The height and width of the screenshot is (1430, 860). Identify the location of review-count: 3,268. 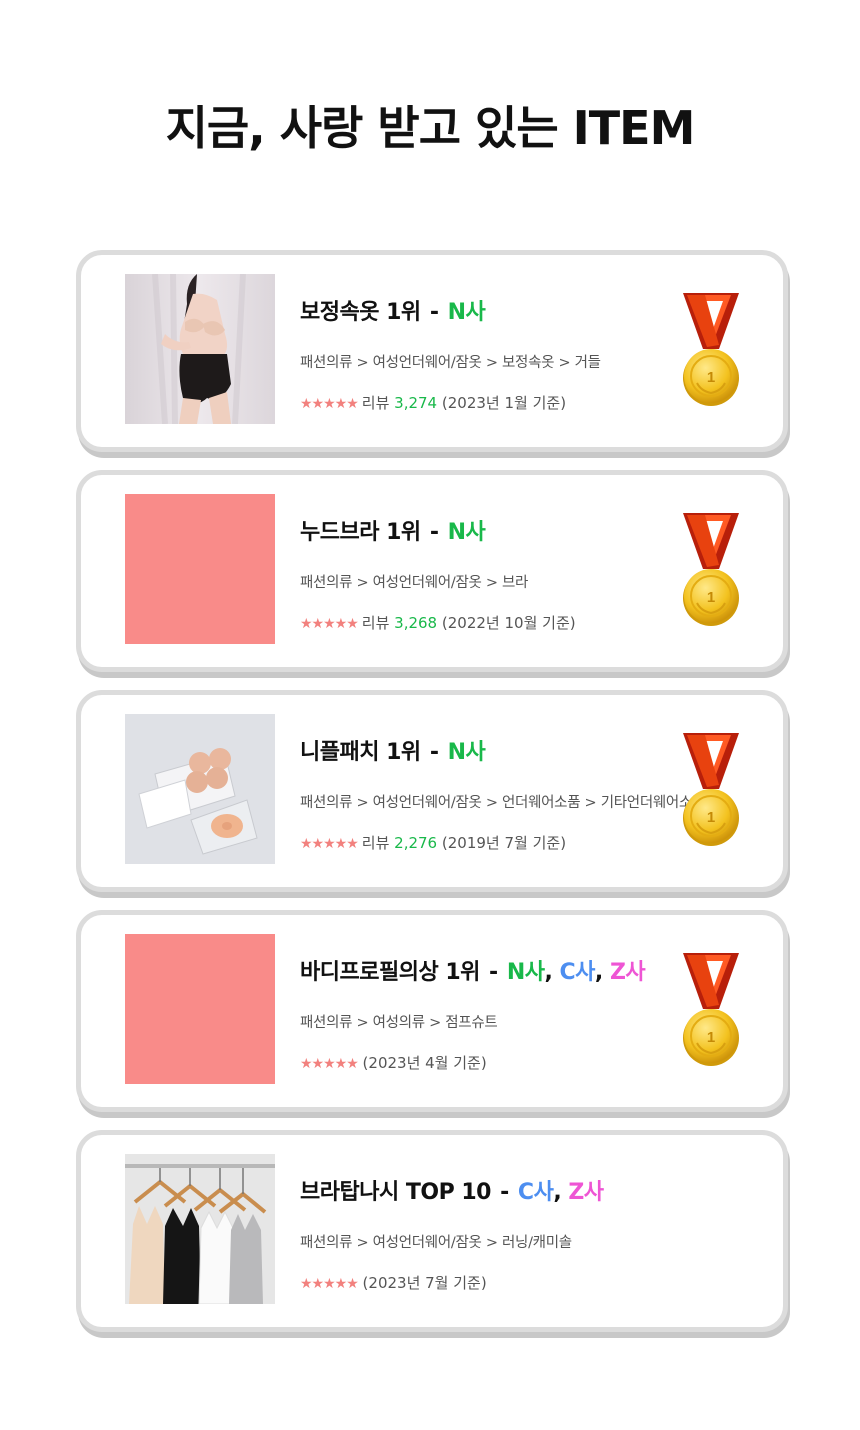
(416, 623).